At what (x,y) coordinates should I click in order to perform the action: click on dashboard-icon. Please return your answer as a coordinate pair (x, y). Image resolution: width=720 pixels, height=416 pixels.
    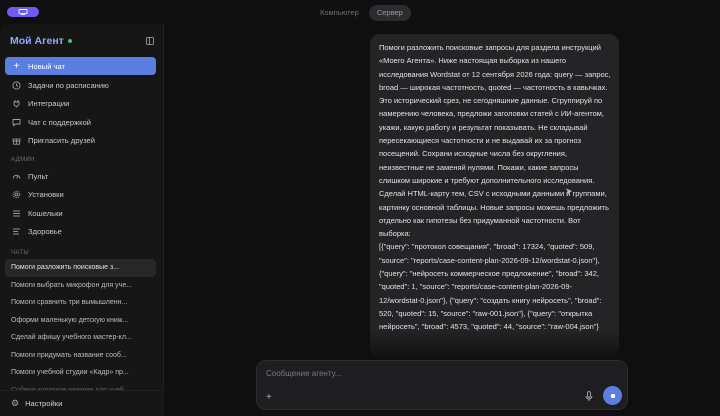
    Looking at the image, I should click on (16, 176).